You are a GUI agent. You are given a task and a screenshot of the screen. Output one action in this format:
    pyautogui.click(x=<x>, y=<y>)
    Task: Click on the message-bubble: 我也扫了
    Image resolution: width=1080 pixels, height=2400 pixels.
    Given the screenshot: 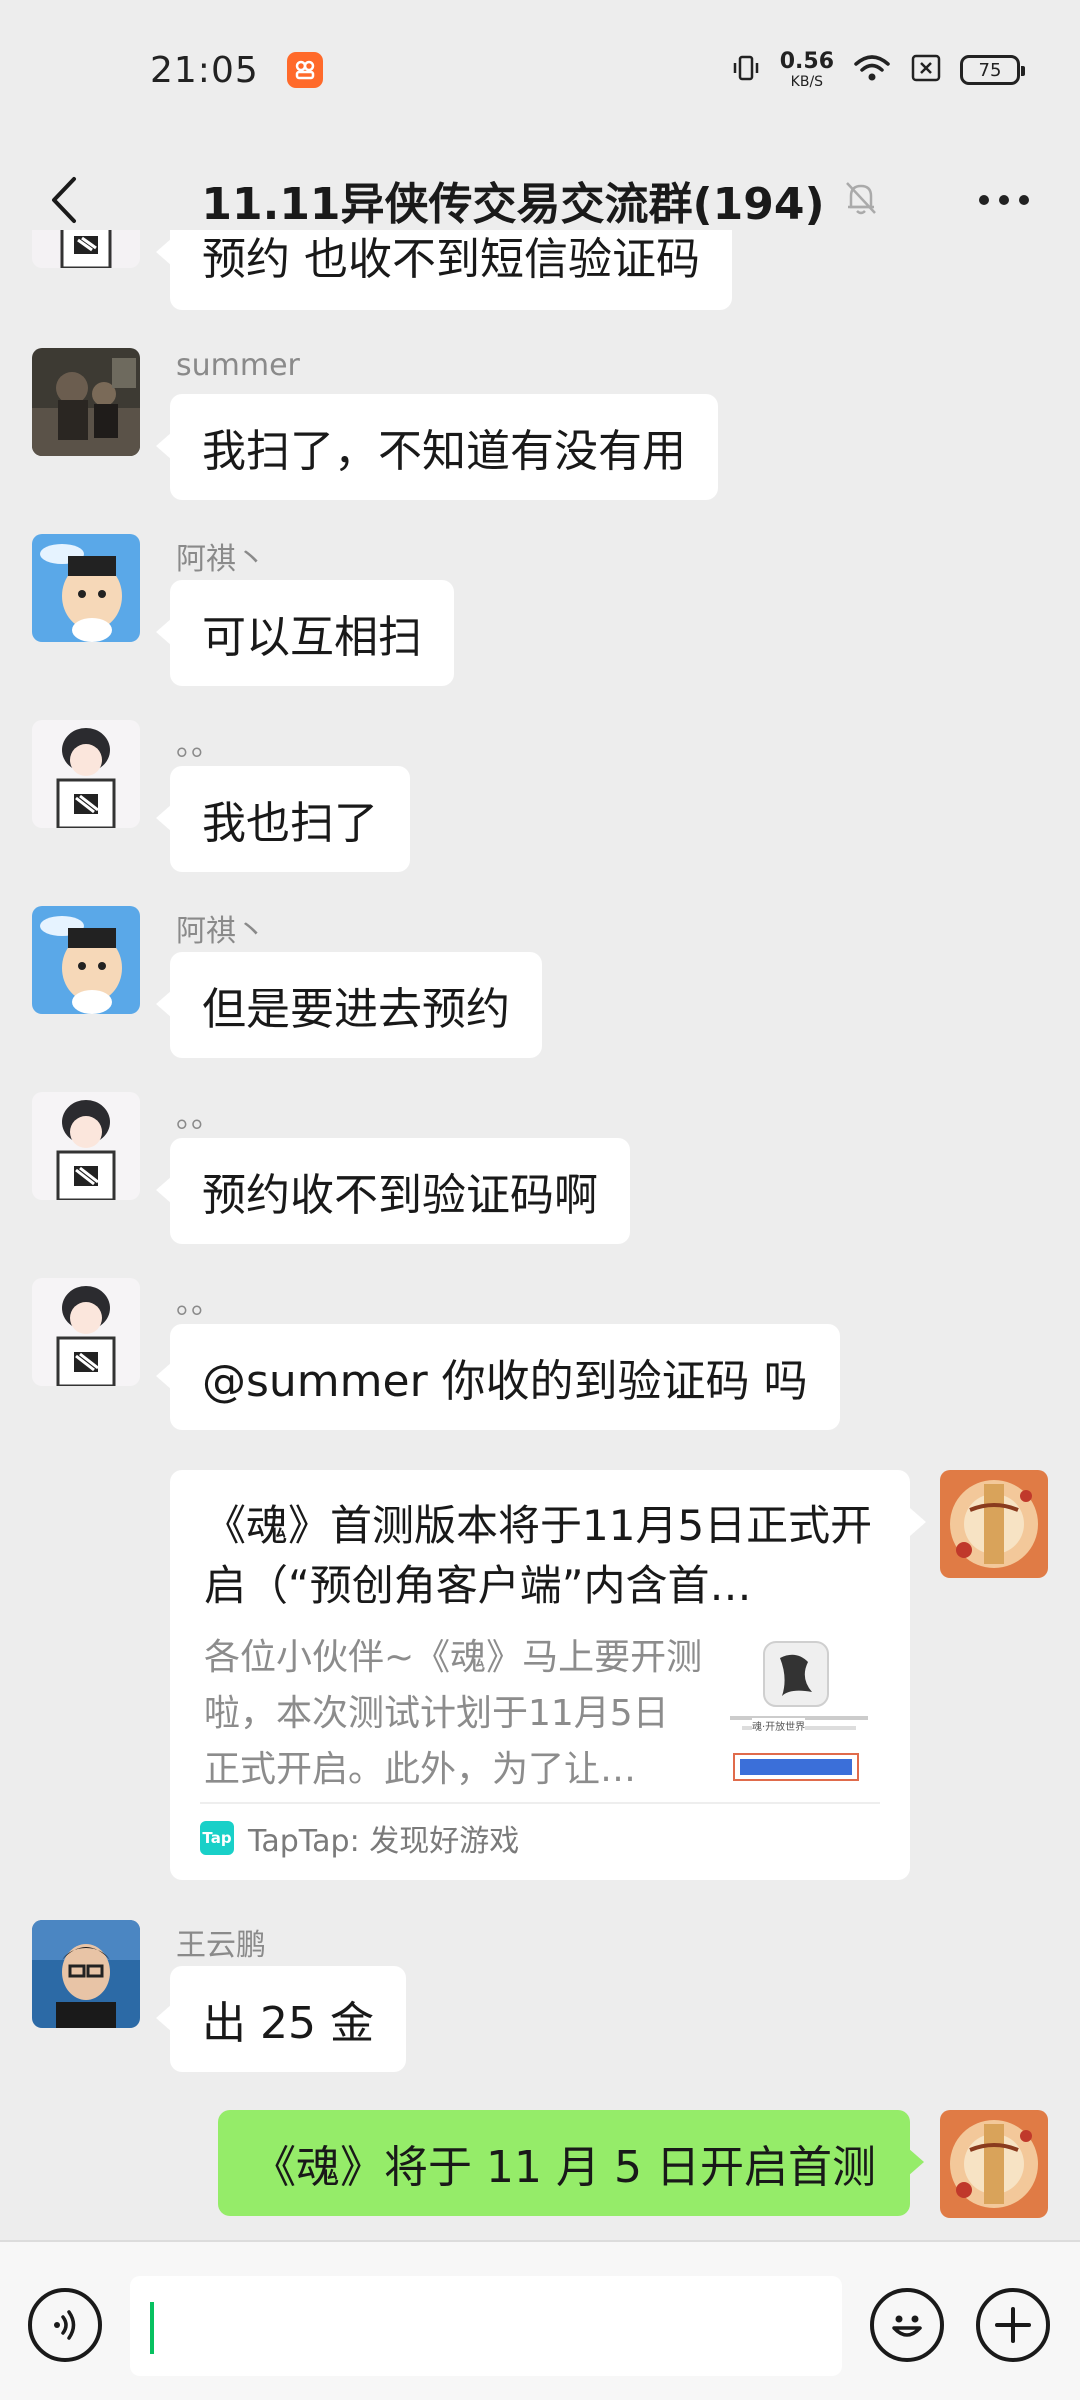 What is the action you would take?
    pyautogui.click(x=283, y=819)
    